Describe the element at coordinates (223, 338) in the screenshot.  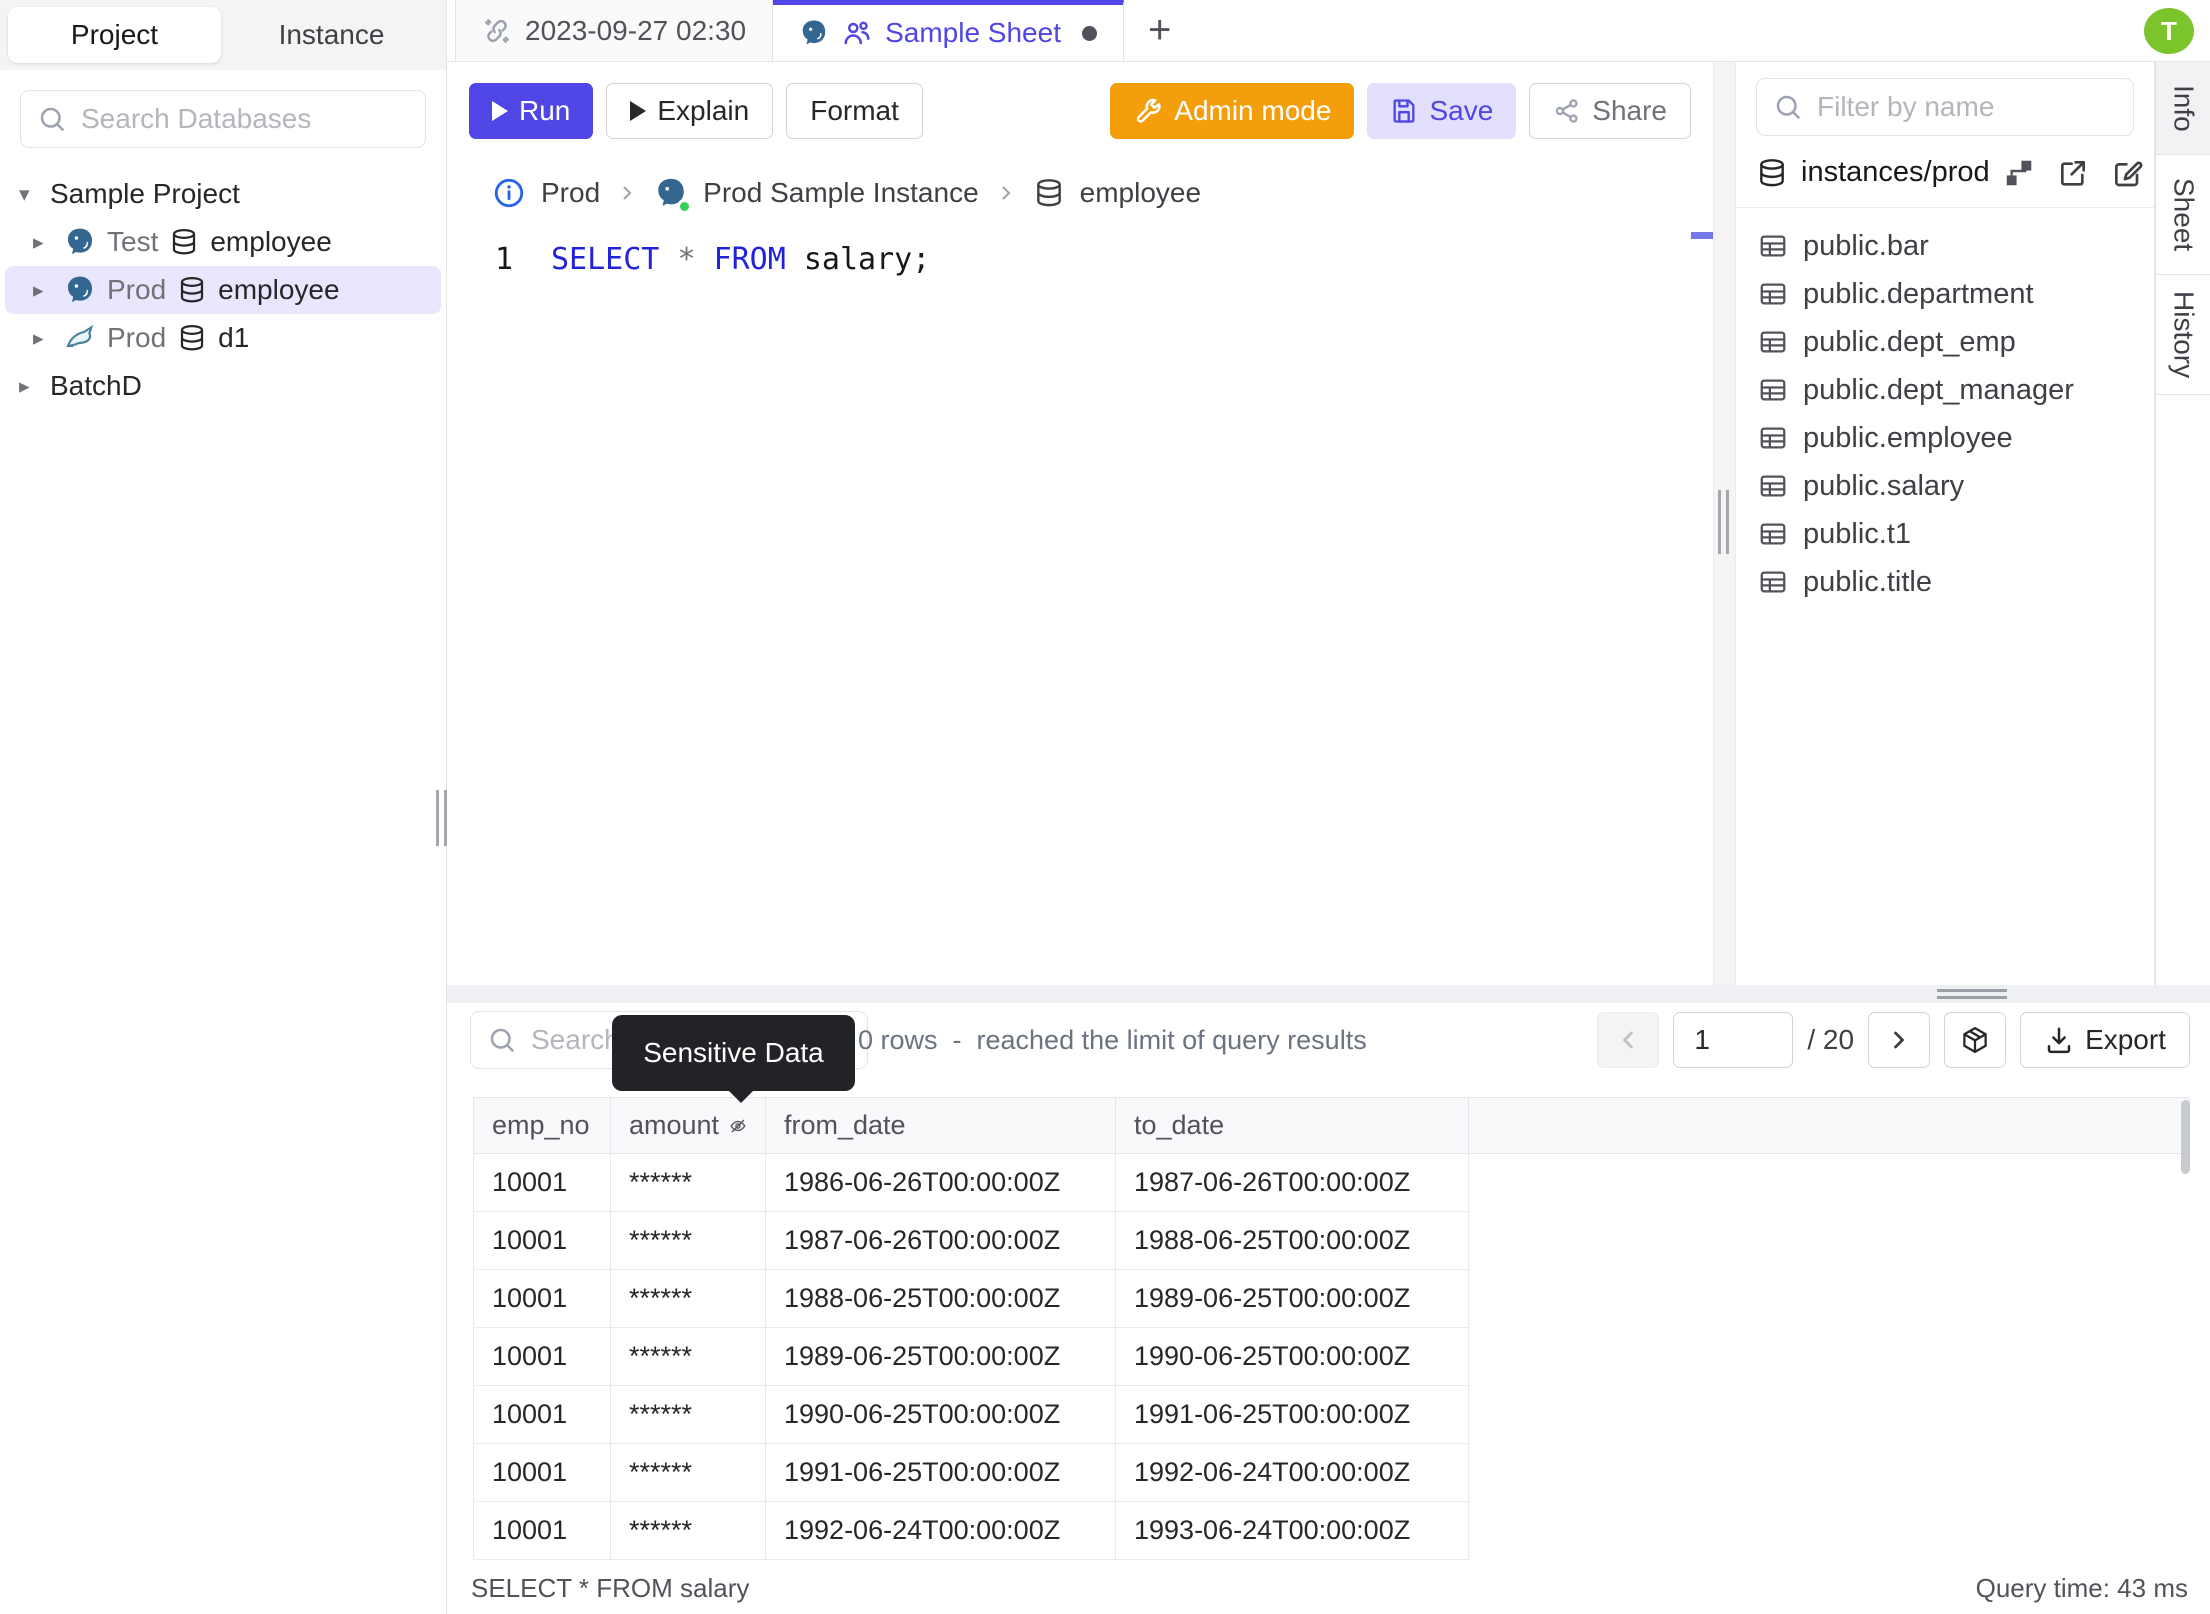
I see `tree-database-row: ▸ Prod d1` at that location.